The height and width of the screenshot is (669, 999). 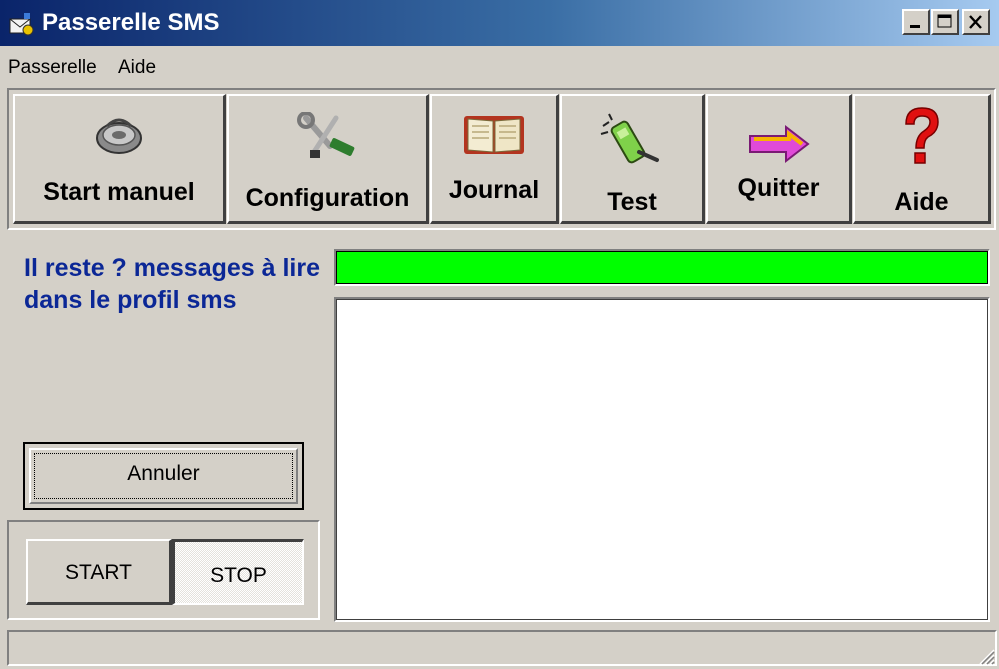 What do you see at coordinates (499, 23) in the screenshot?
I see `title-bar: Passerelle SMS` at bounding box center [499, 23].